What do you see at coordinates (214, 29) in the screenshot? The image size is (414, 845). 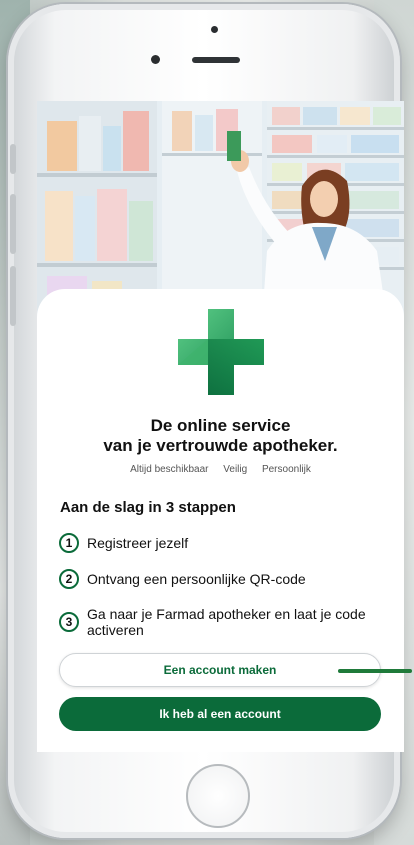 I see `sensor-dot` at bounding box center [214, 29].